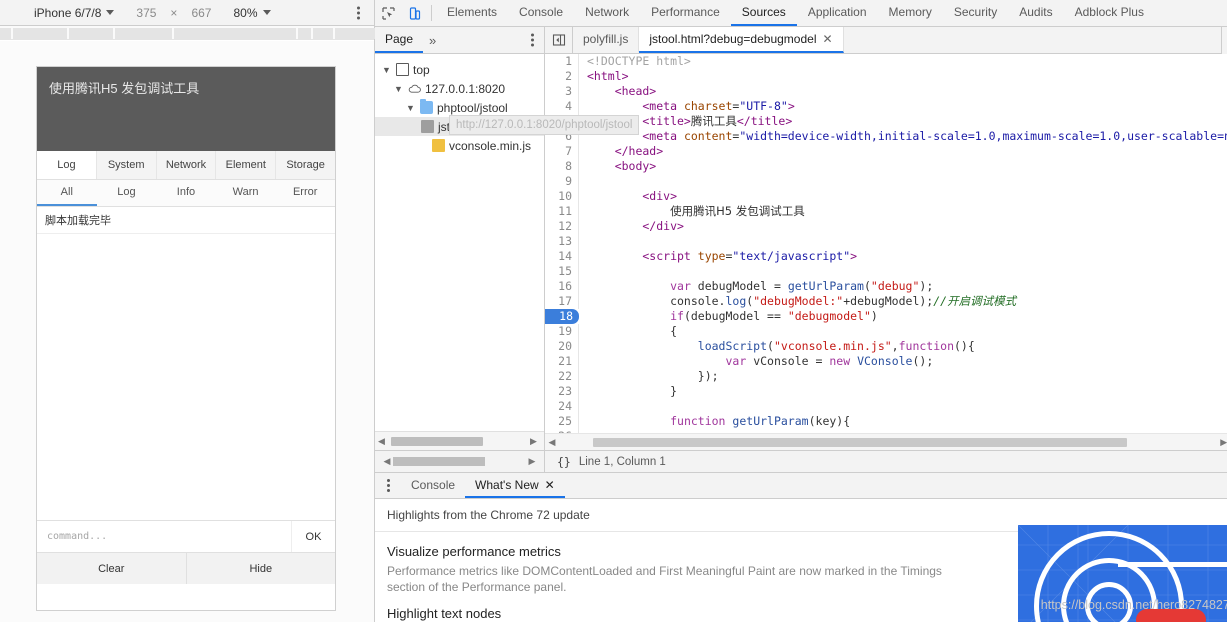  I want to click on vconsole-tab-network: Network, so click(186, 165).